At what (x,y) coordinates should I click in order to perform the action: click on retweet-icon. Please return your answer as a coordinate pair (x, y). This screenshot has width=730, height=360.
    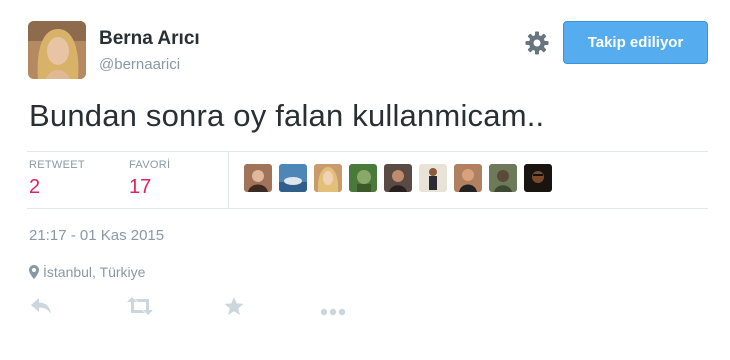
    Looking at the image, I should click on (140, 308).